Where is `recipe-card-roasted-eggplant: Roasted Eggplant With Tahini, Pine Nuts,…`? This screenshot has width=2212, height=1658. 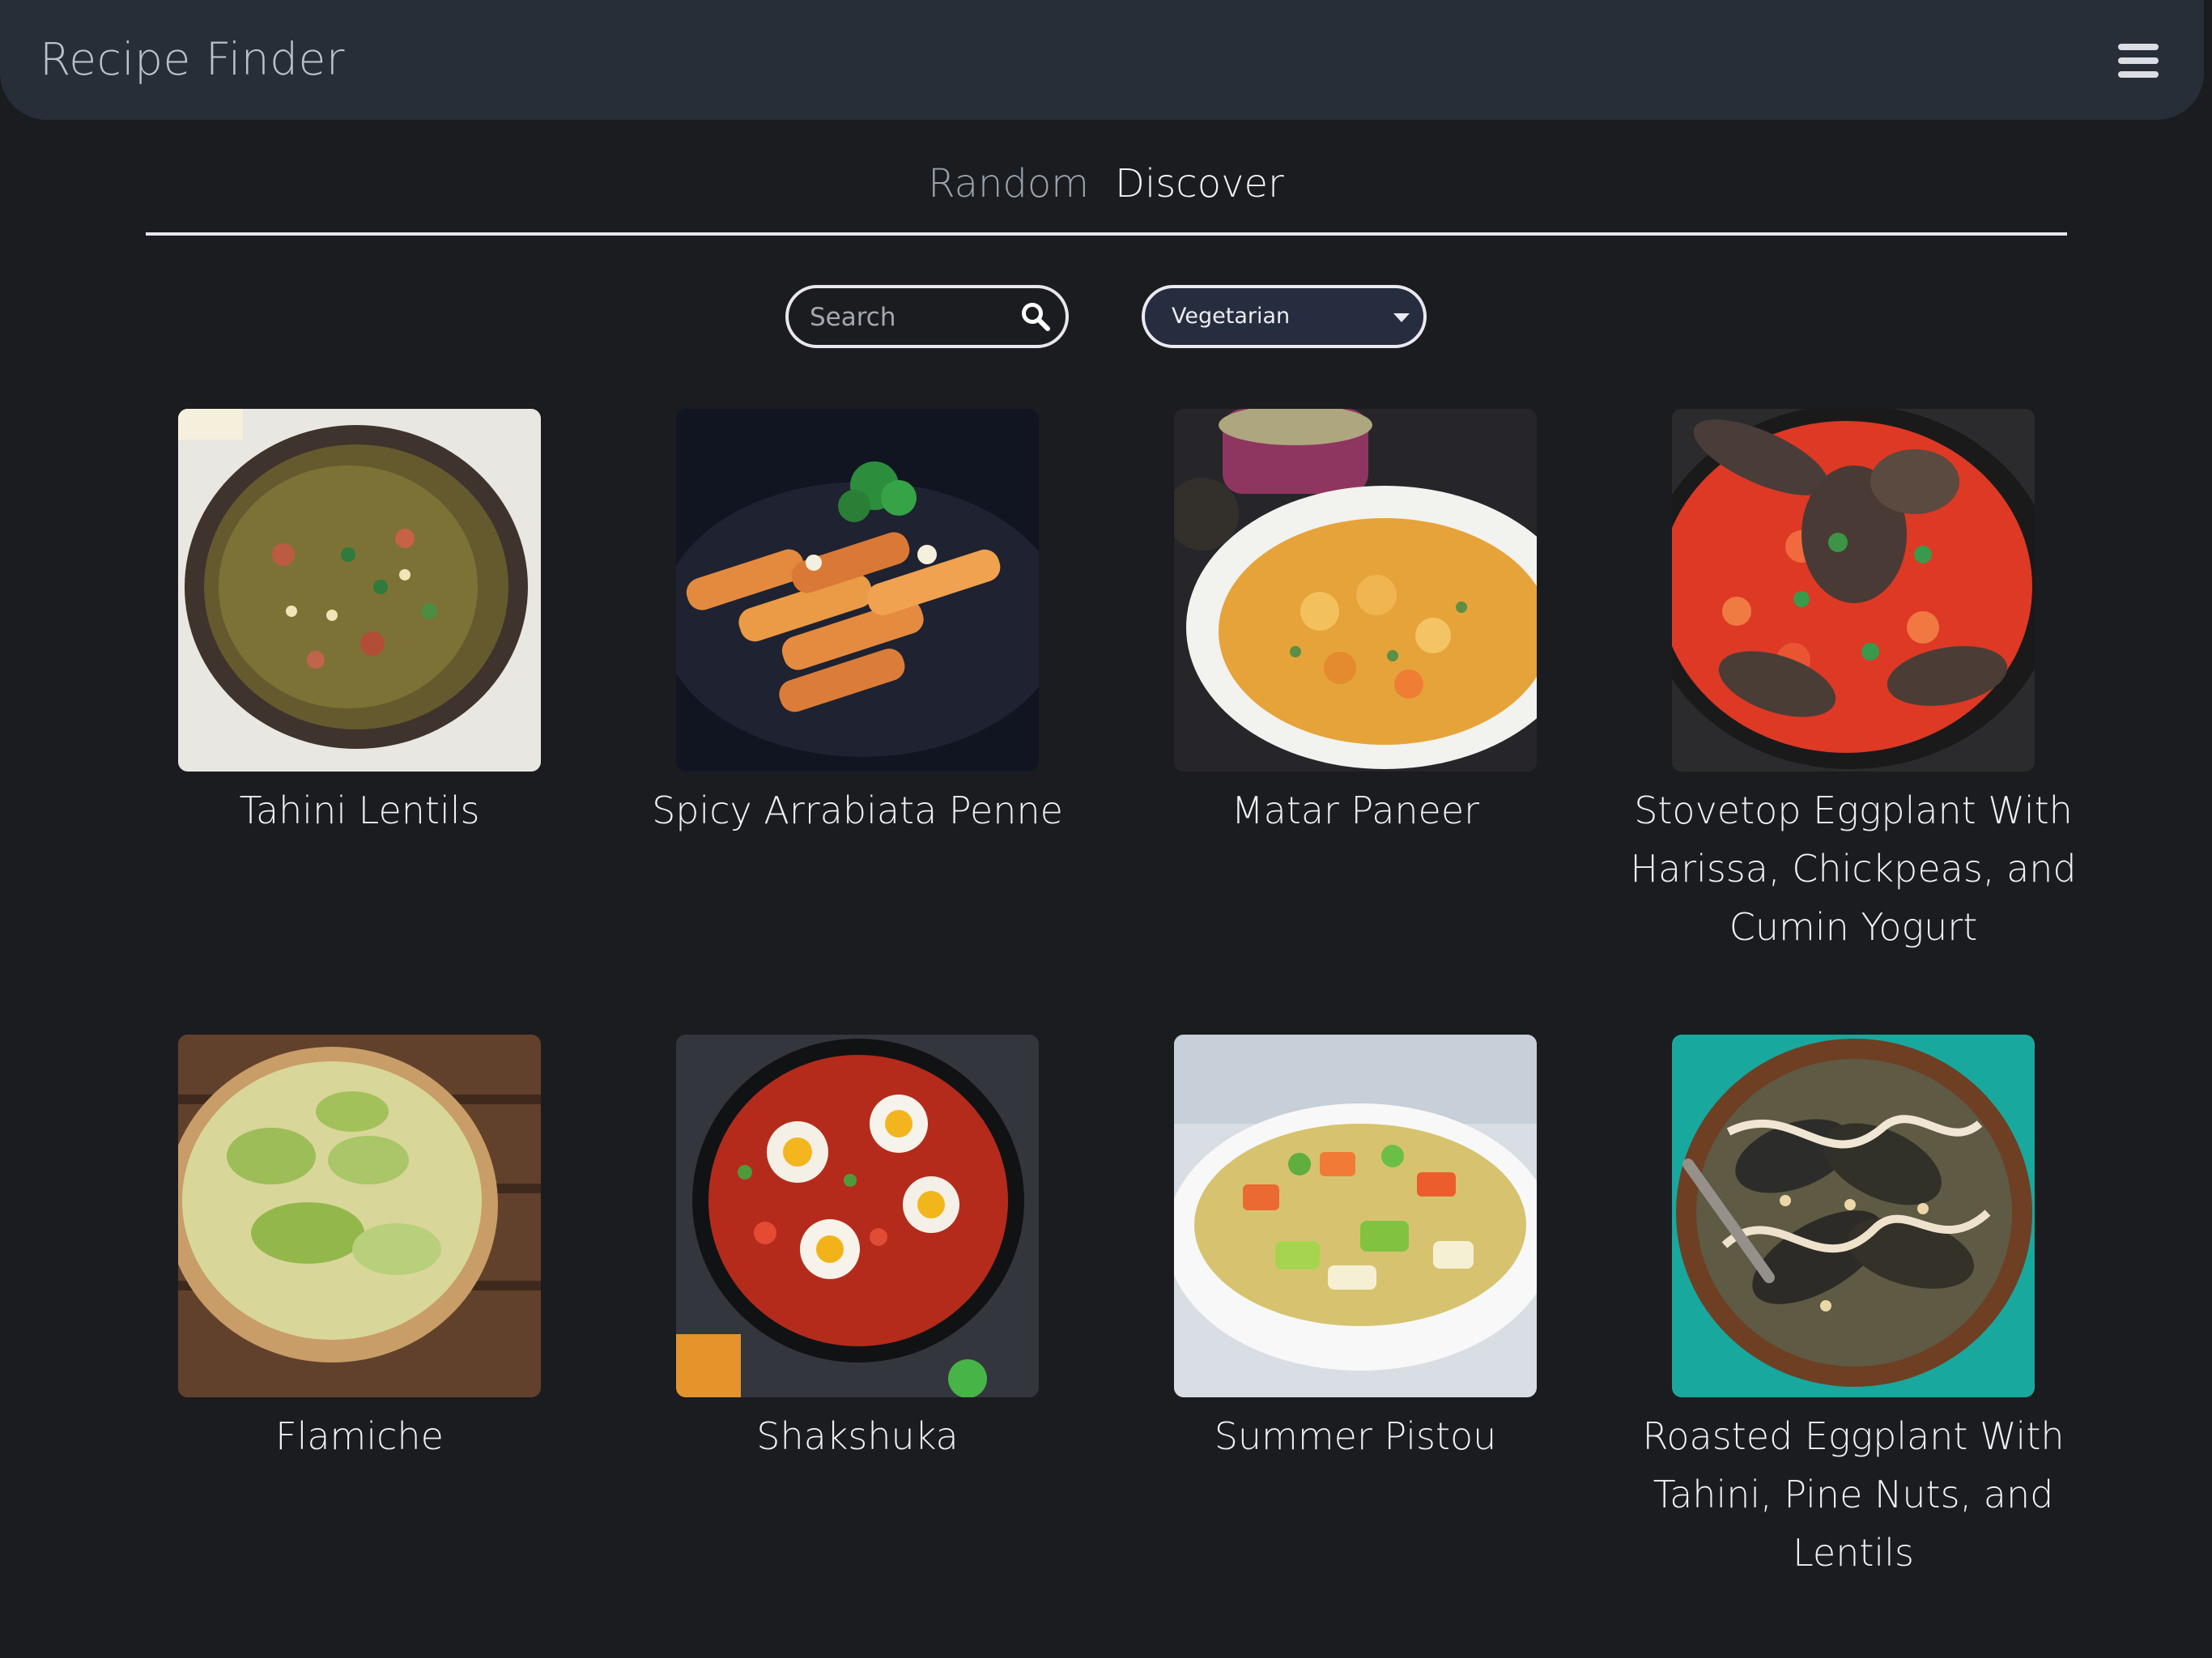 recipe-card-roasted-eggplant: Roasted Eggplant With Tahini, Pine Nuts,… is located at coordinates (1820, 1318).